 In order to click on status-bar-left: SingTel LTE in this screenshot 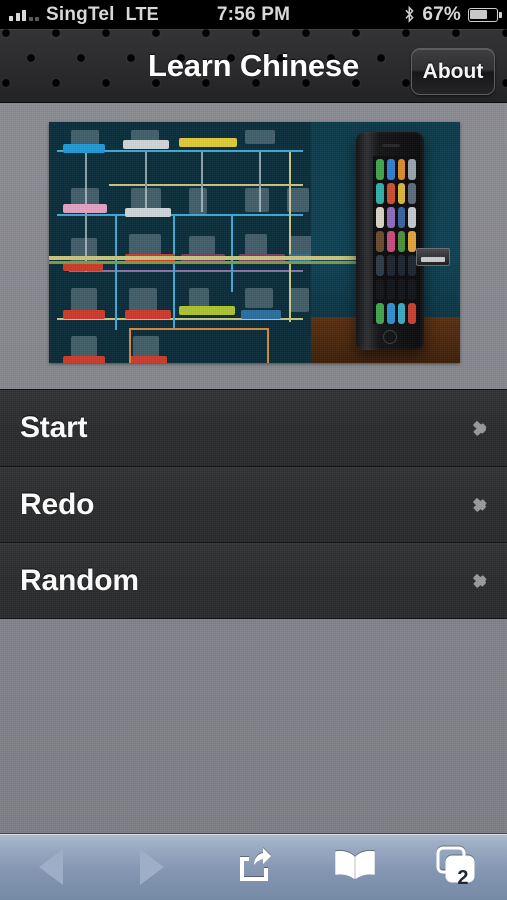, I will do `click(79, 15)`.